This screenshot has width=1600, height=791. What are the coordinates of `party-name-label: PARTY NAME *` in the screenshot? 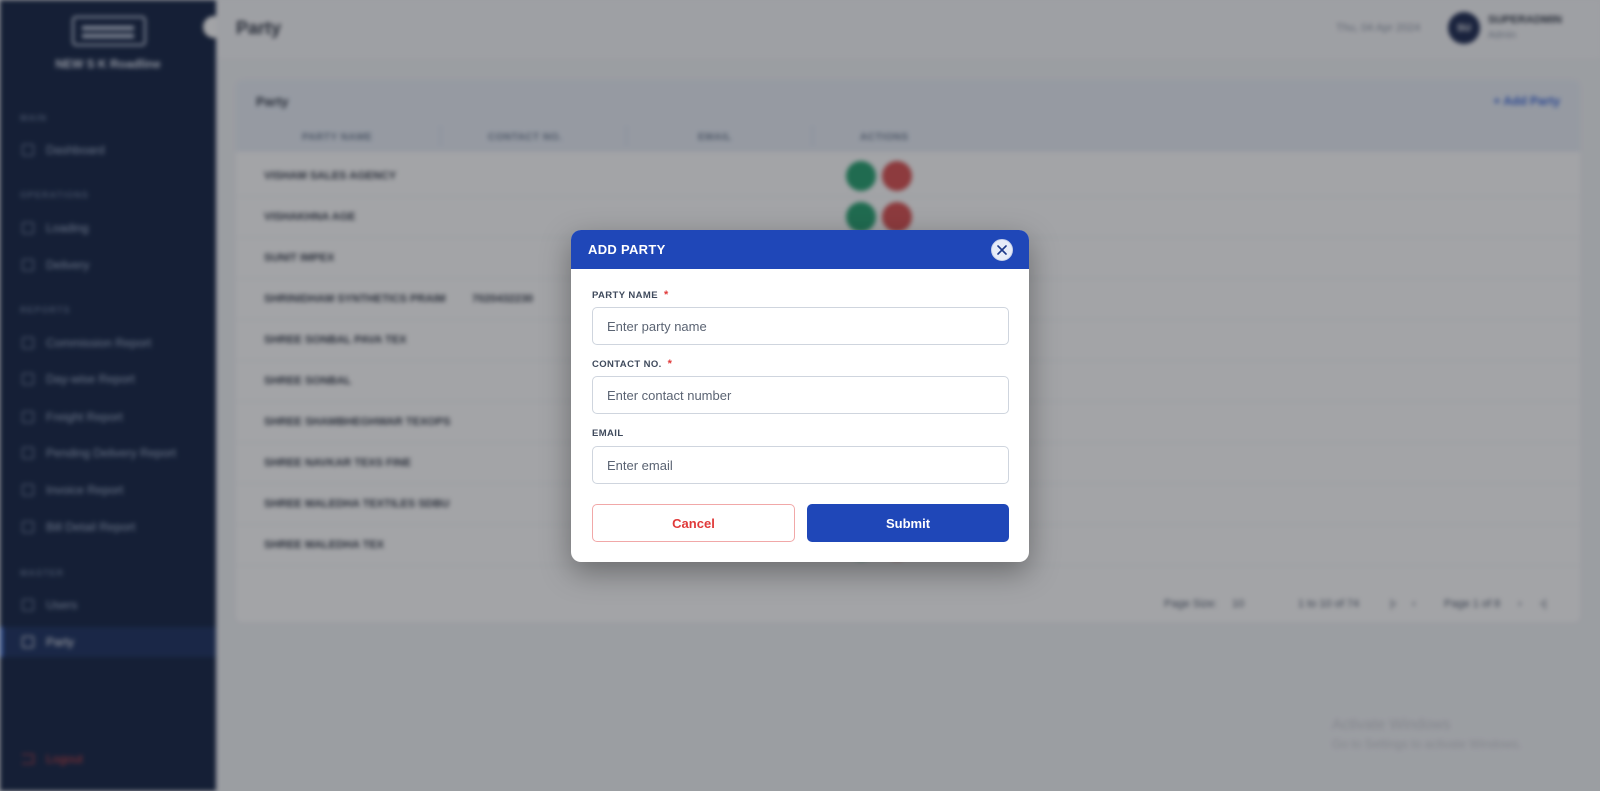 It's located at (630, 295).